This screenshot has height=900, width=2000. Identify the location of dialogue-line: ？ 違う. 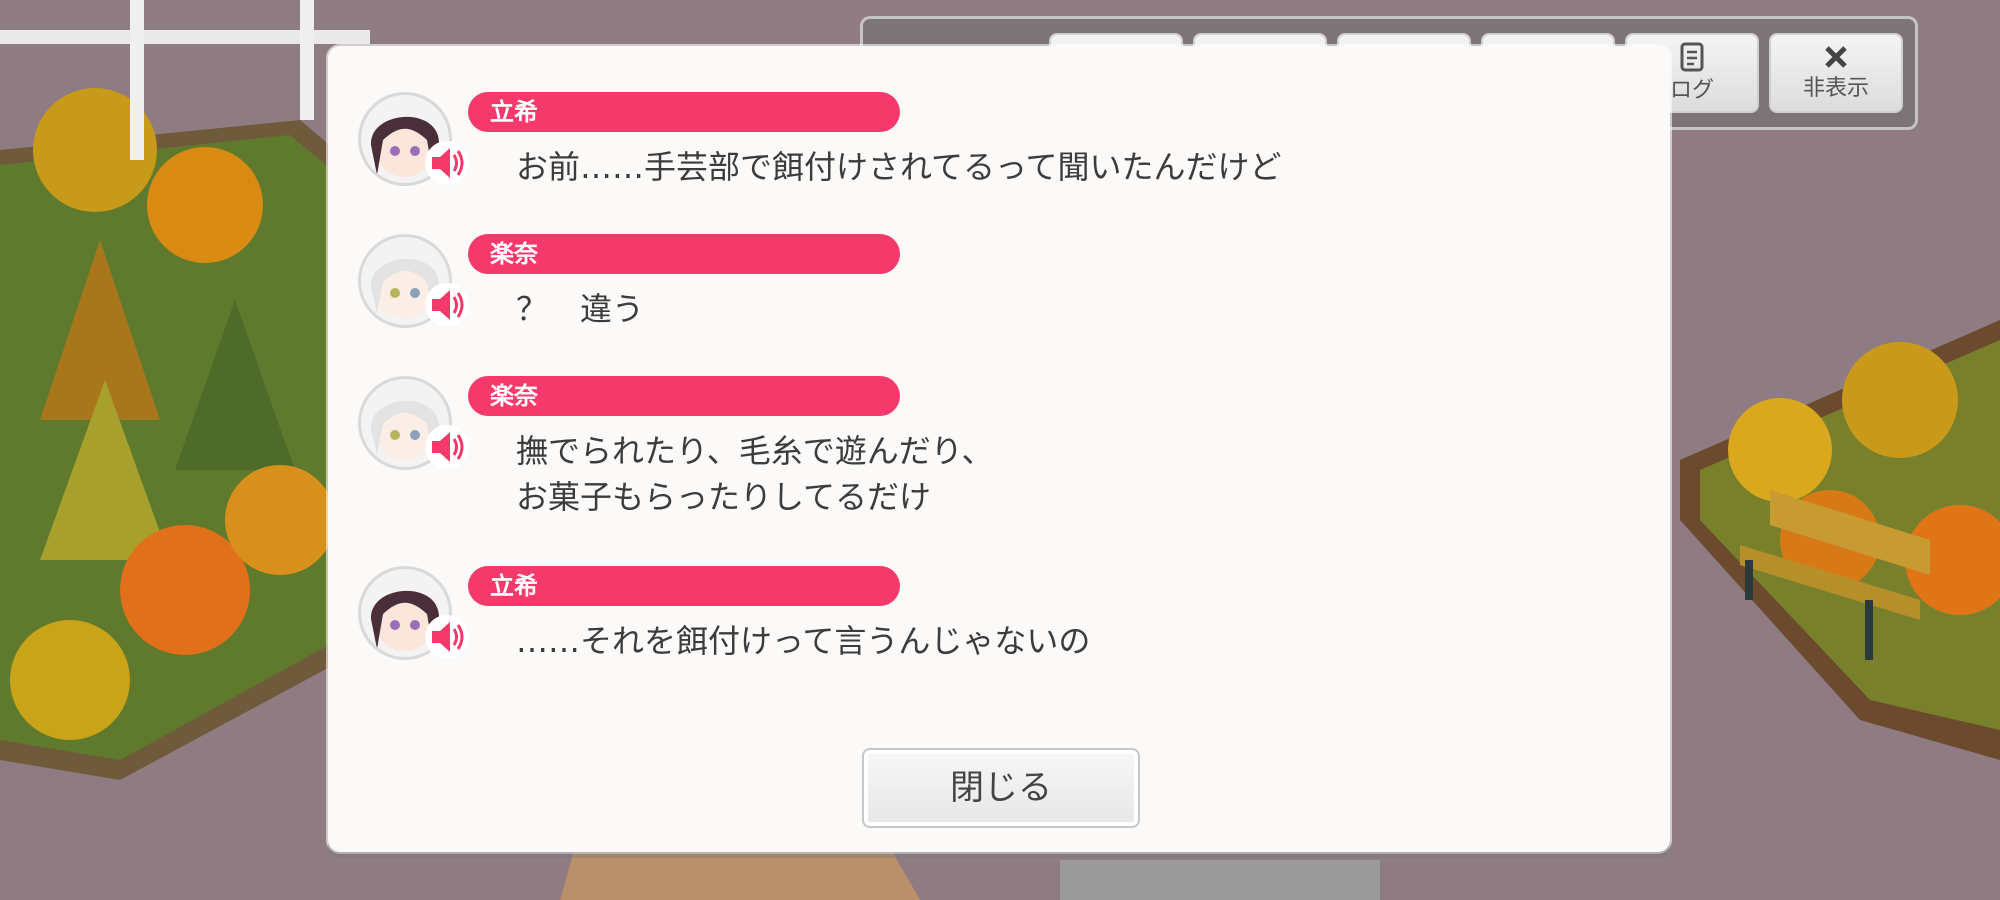
(580, 309).